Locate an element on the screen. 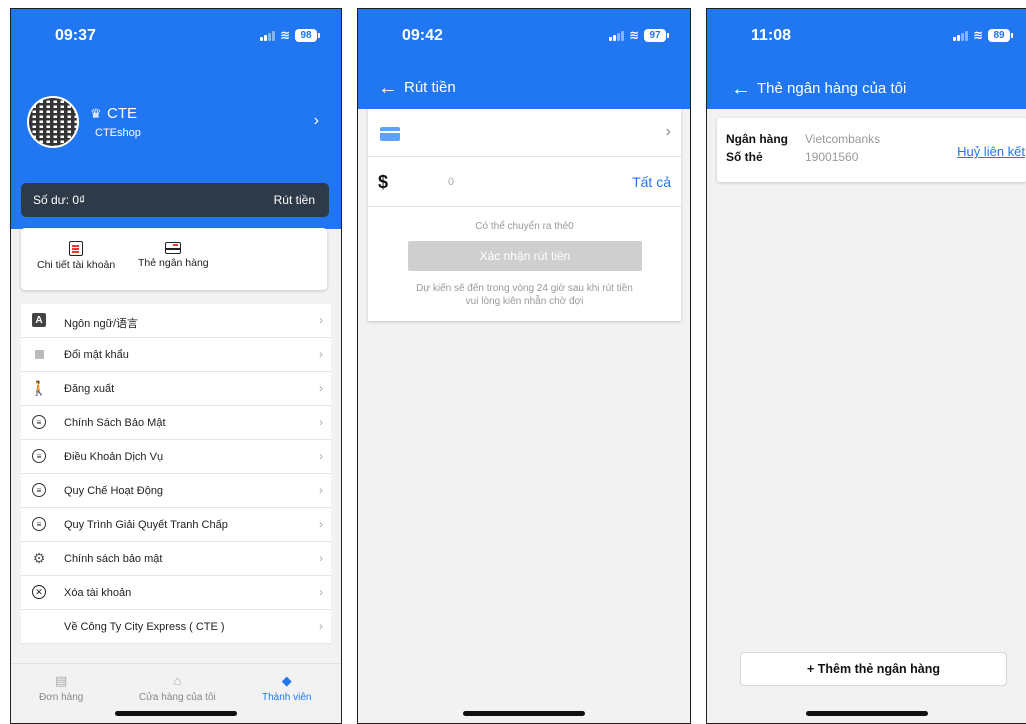 The image size is (1026, 724). page-title: Thẻ ngân hàng của tôi is located at coordinates (832, 88).